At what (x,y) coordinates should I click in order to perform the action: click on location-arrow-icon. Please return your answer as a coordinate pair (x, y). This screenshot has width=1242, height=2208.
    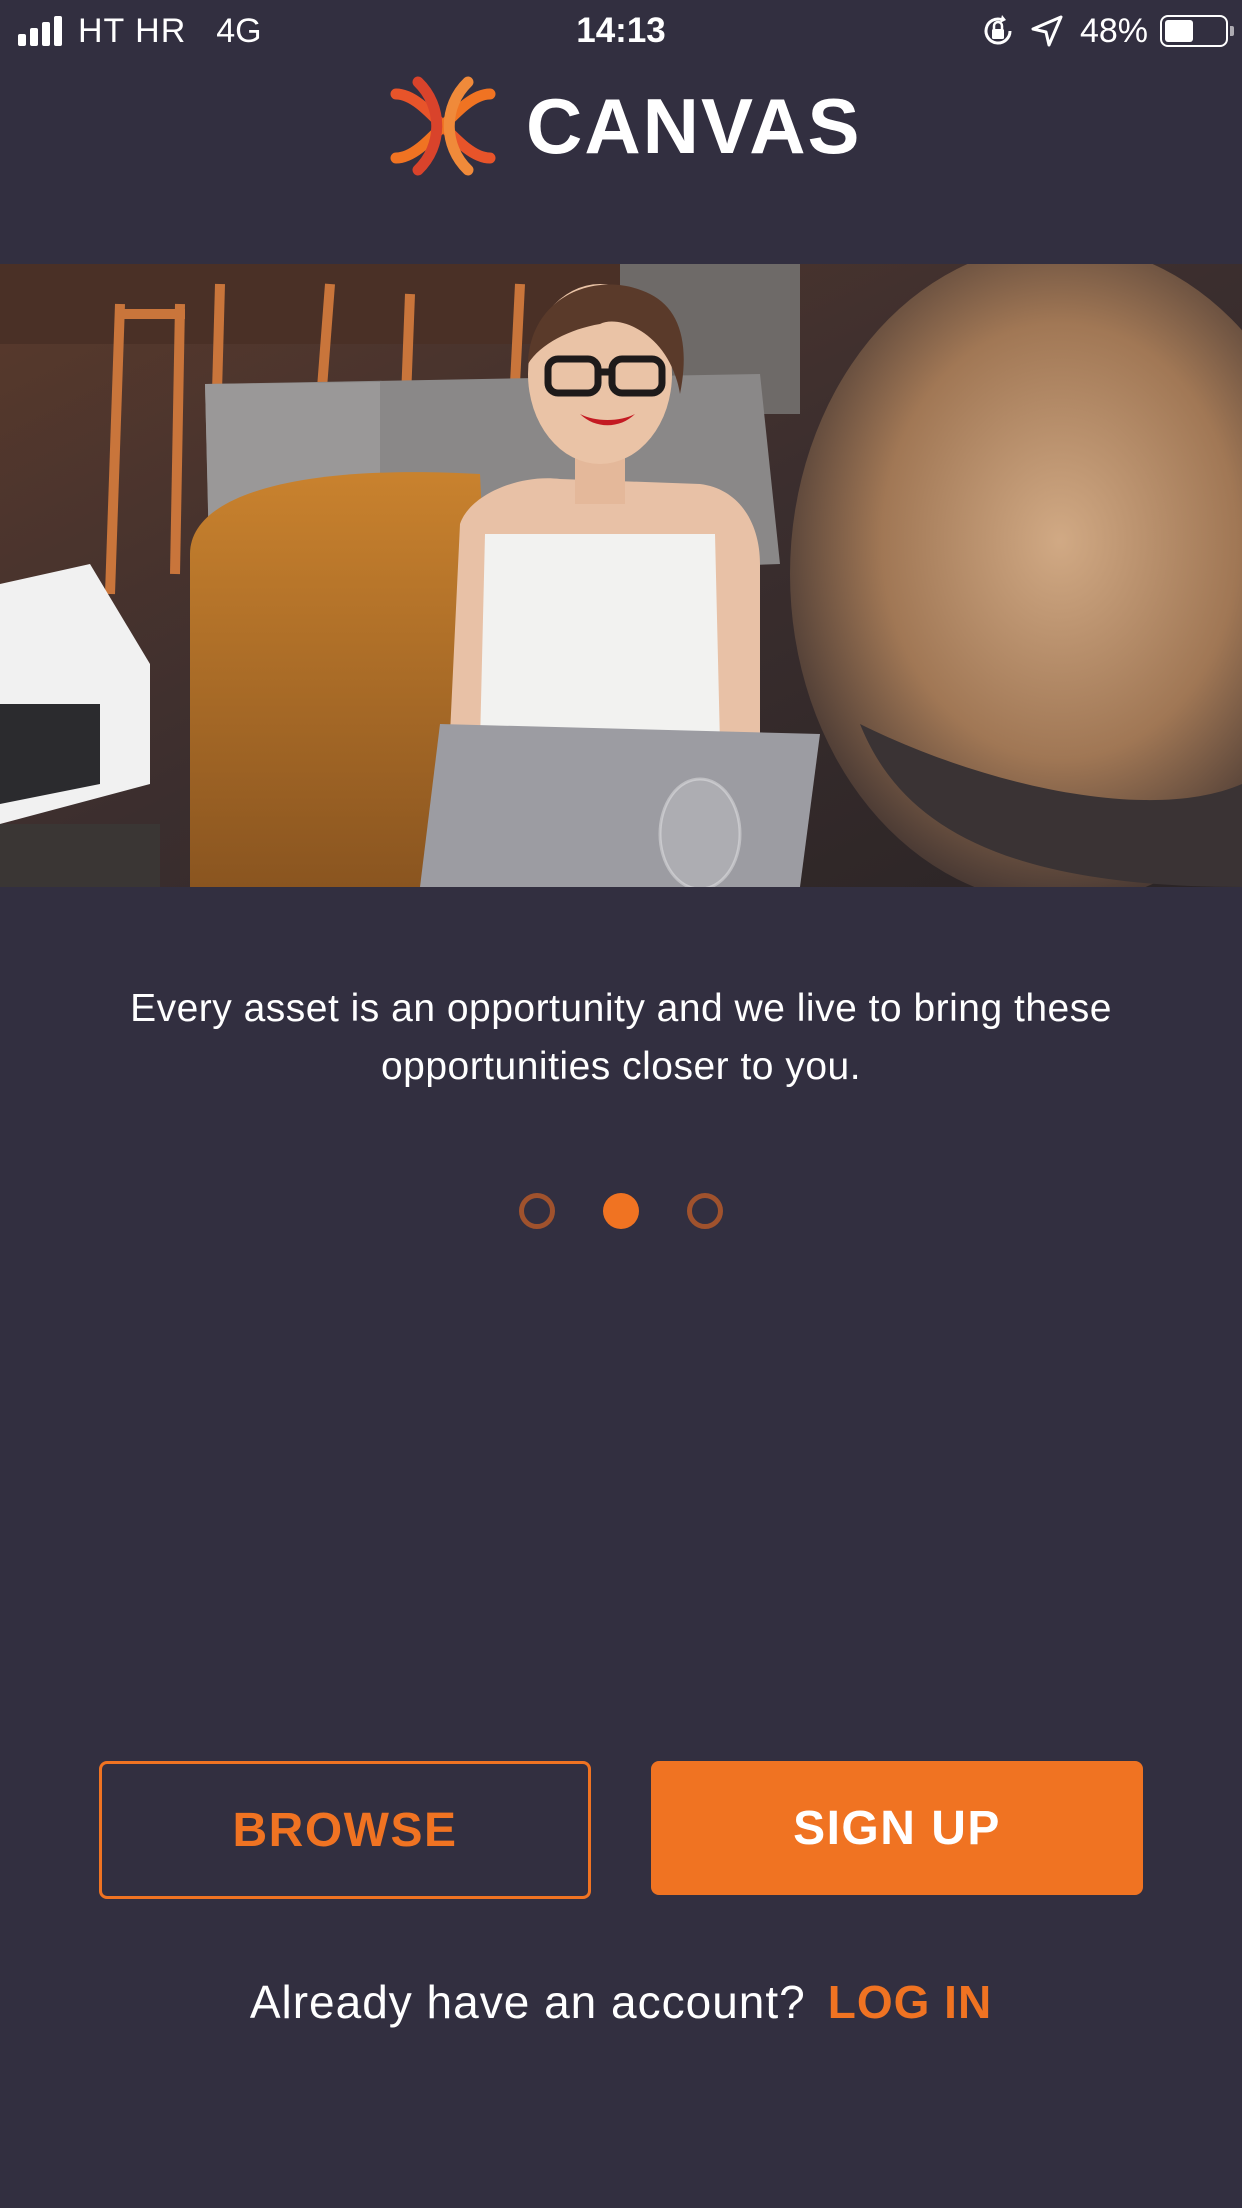
    Looking at the image, I should click on (1047, 31).